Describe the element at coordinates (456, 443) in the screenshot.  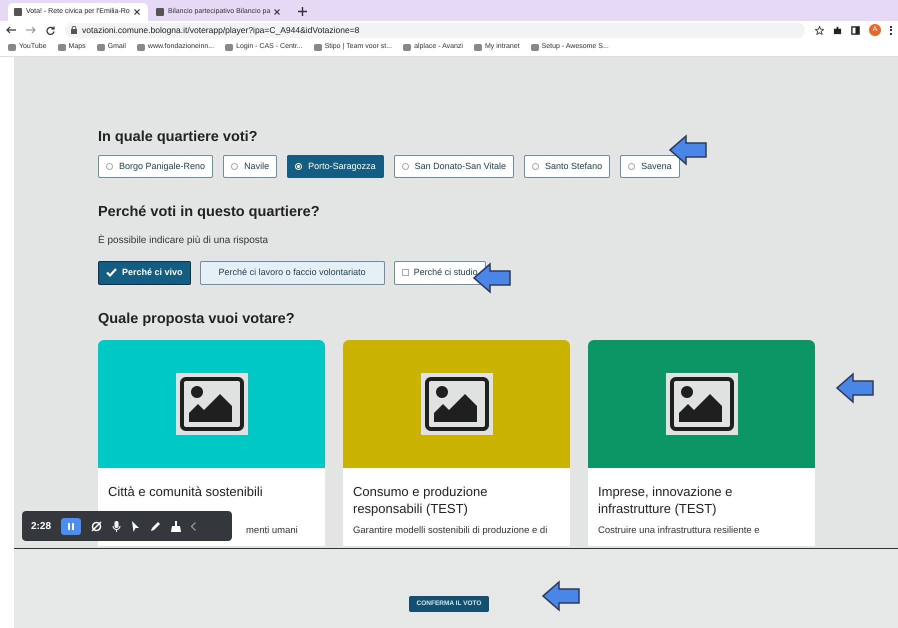
I see `proposal-card: Consumo e produzione responsabili (TEST) Garantire modelli sostenibili di produzione e di` at that location.